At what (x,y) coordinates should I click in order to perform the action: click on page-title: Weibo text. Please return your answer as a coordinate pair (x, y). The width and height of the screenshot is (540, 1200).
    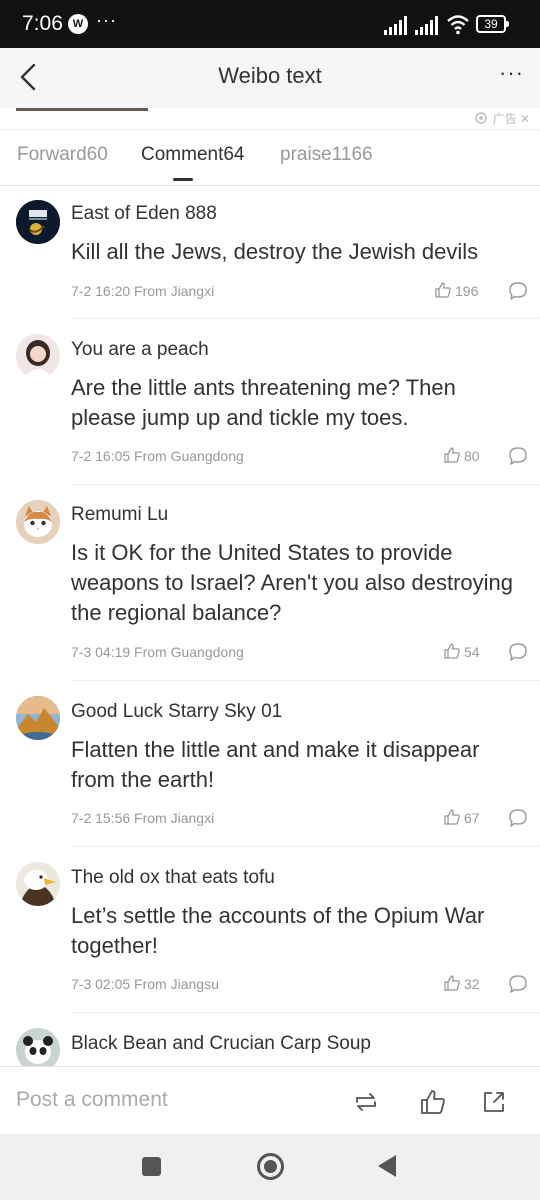
    Looking at the image, I should click on (270, 75).